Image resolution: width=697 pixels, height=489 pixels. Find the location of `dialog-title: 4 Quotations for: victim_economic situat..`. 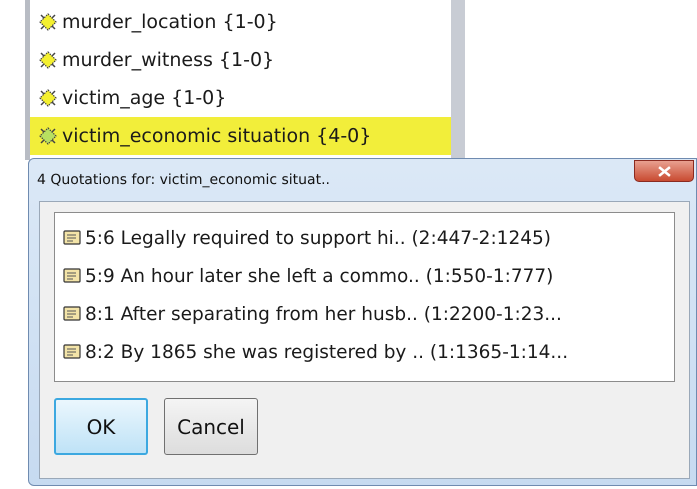

dialog-title: 4 Quotations for: victim_economic situat.. is located at coordinates (183, 180).